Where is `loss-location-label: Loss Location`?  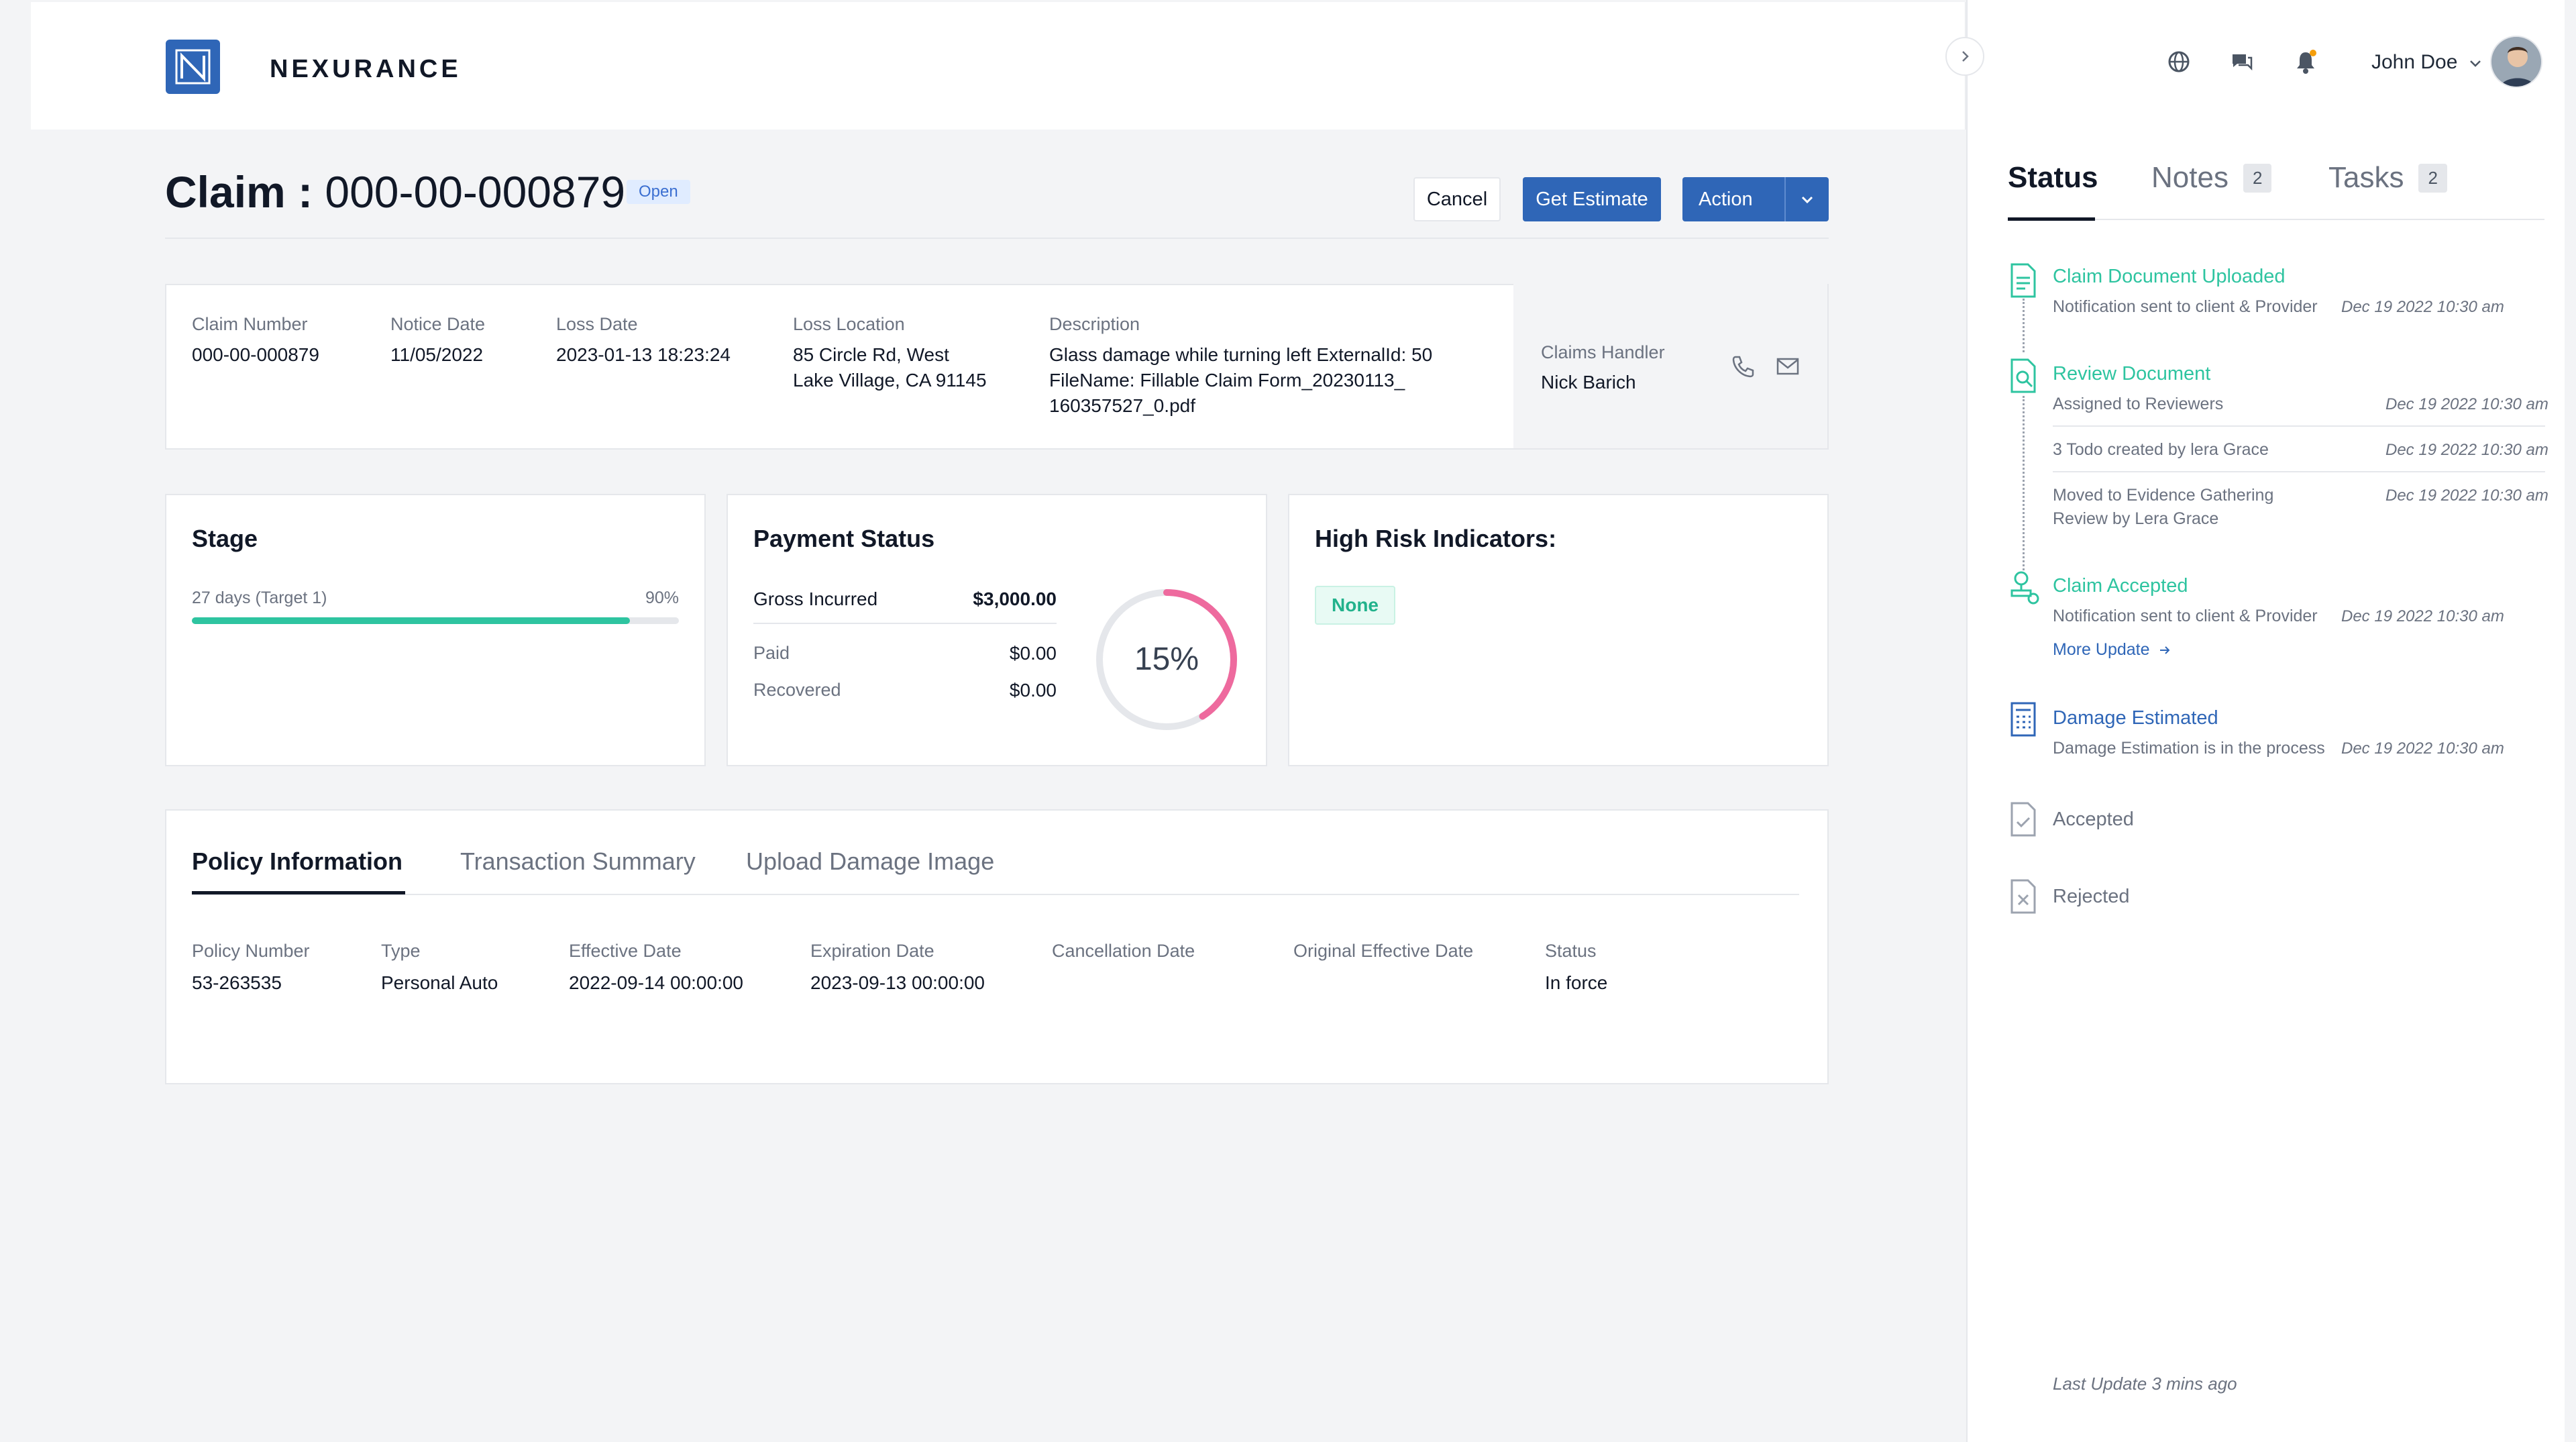 loss-location-label: Loss Location is located at coordinates (849, 324).